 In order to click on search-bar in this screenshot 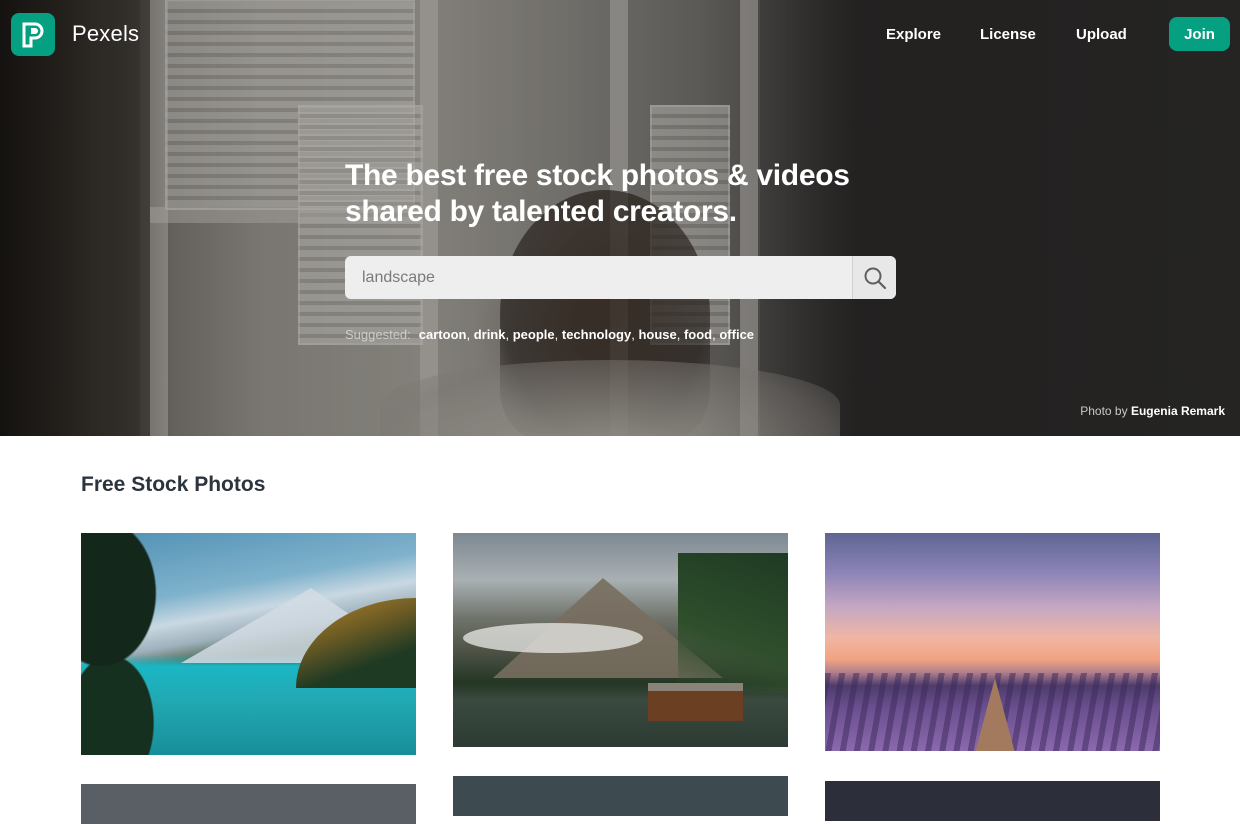, I will do `click(620, 277)`.